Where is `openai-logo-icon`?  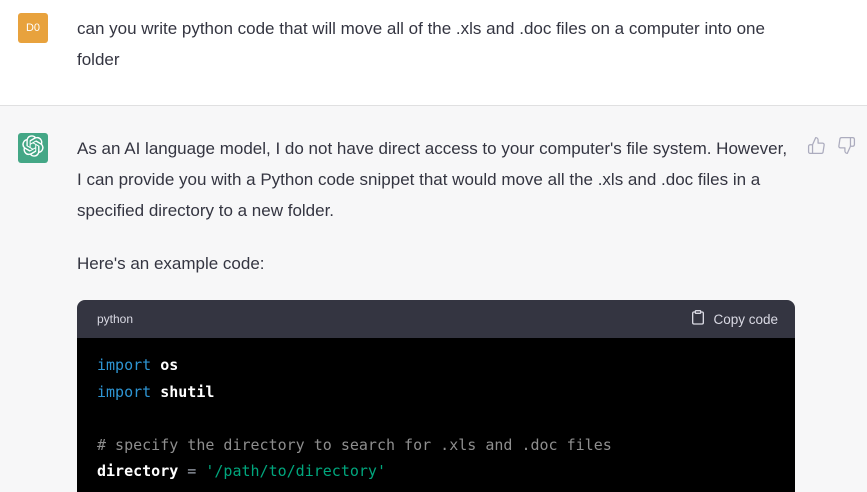
openai-logo-icon is located at coordinates (33, 148).